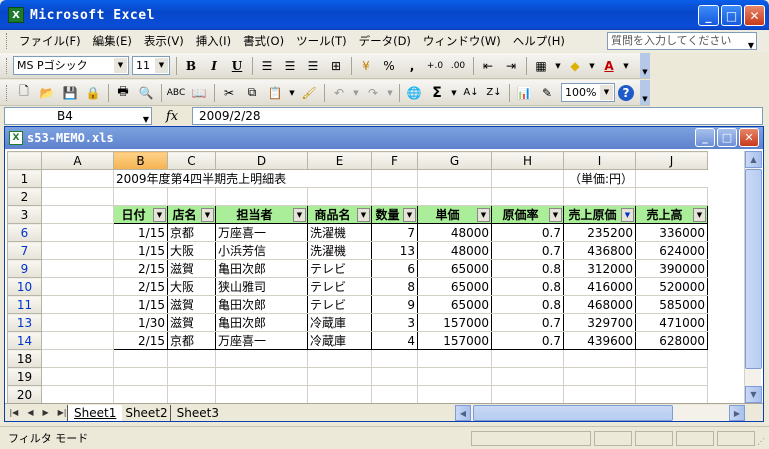  What do you see at coordinates (24, 304) in the screenshot?
I see `row-header: 11` at bounding box center [24, 304].